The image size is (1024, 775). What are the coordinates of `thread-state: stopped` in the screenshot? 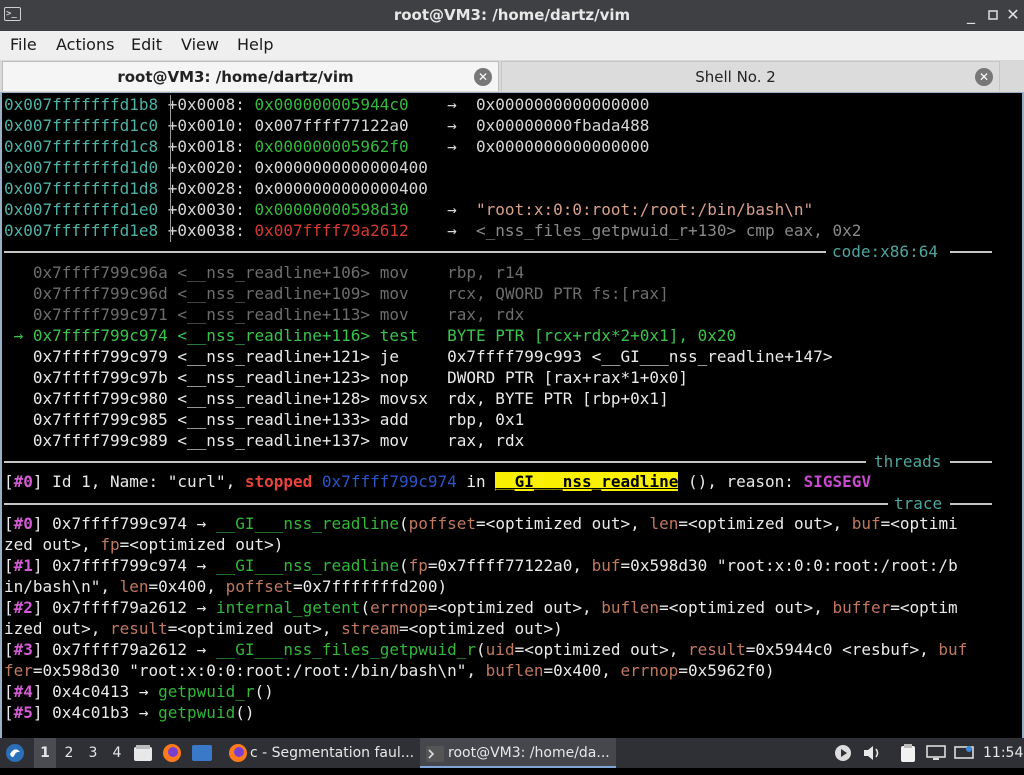 It's located at (278, 481).